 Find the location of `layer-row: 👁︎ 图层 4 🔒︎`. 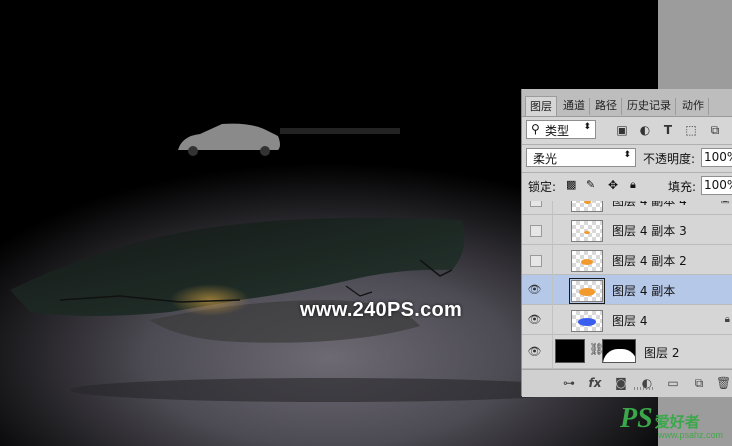

layer-row: 👁︎ 图层 4 🔒︎ is located at coordinates (627, 320).